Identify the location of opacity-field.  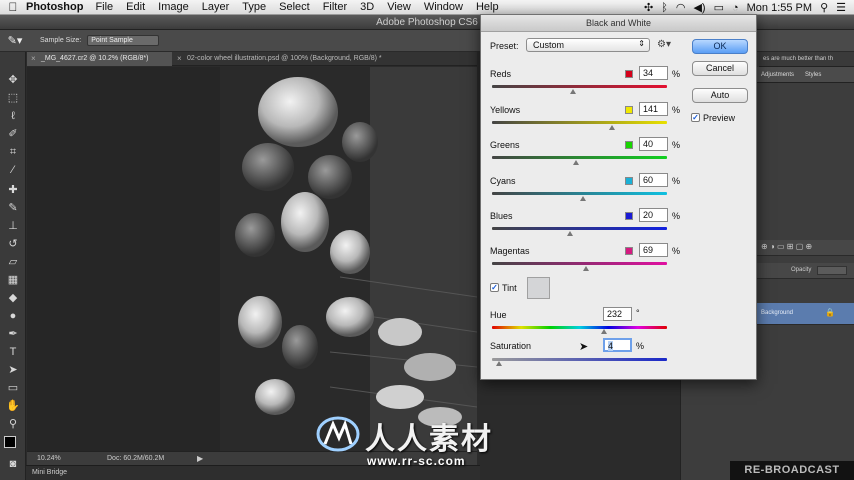
(832, 270).